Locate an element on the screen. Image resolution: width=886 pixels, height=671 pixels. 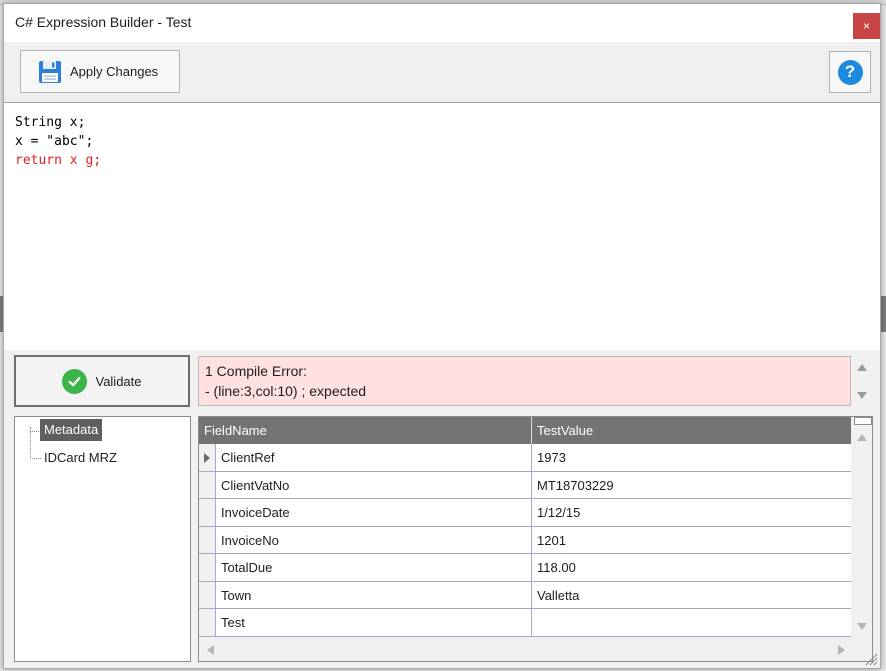
table-row: TotalDue 118.00 is located at coordinates (525, 568).